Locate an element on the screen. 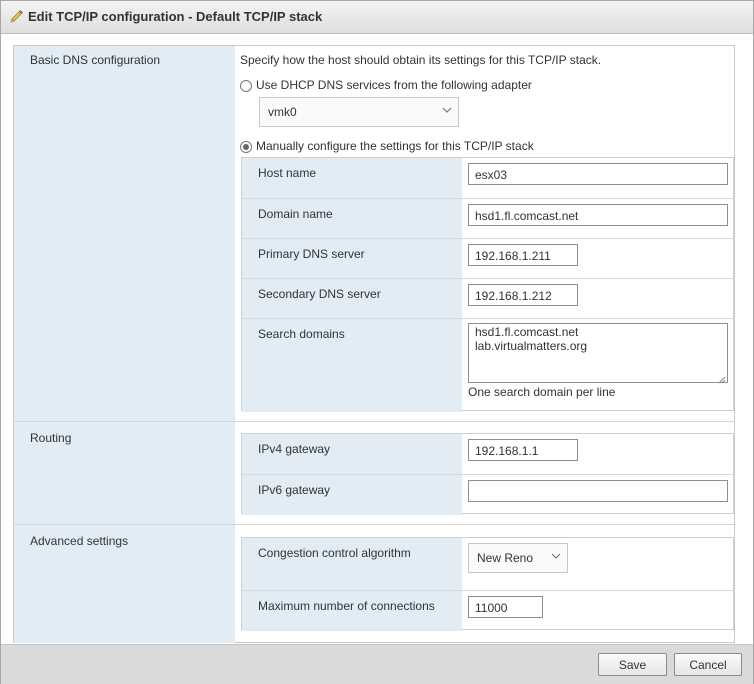 The image size is (754, 684). primary-dns-row: Primary DNS server 192.168.1.211 is located at coordinates (487, 258).